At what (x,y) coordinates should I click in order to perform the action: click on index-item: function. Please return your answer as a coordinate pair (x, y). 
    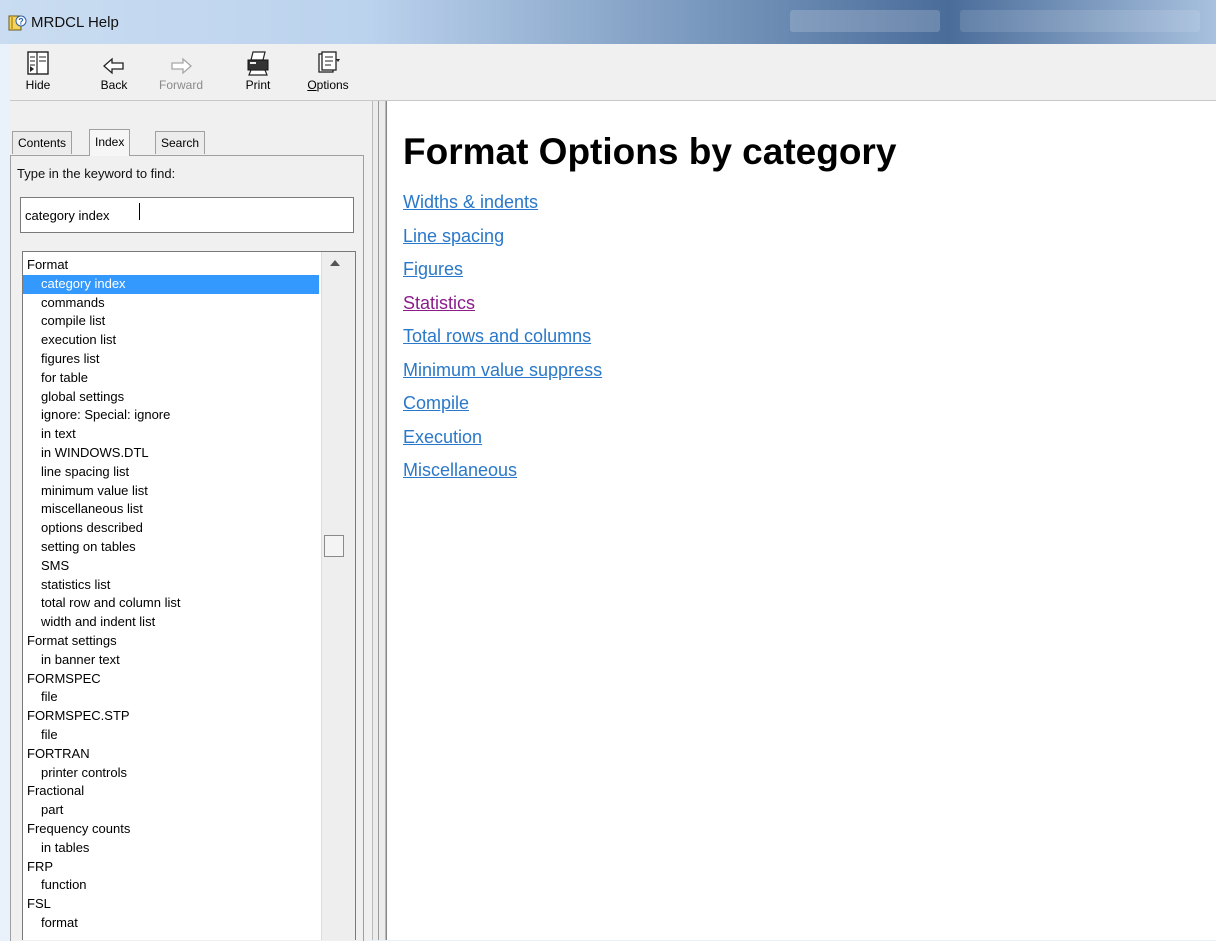
    Looking at the image, I should click on (171, 885).